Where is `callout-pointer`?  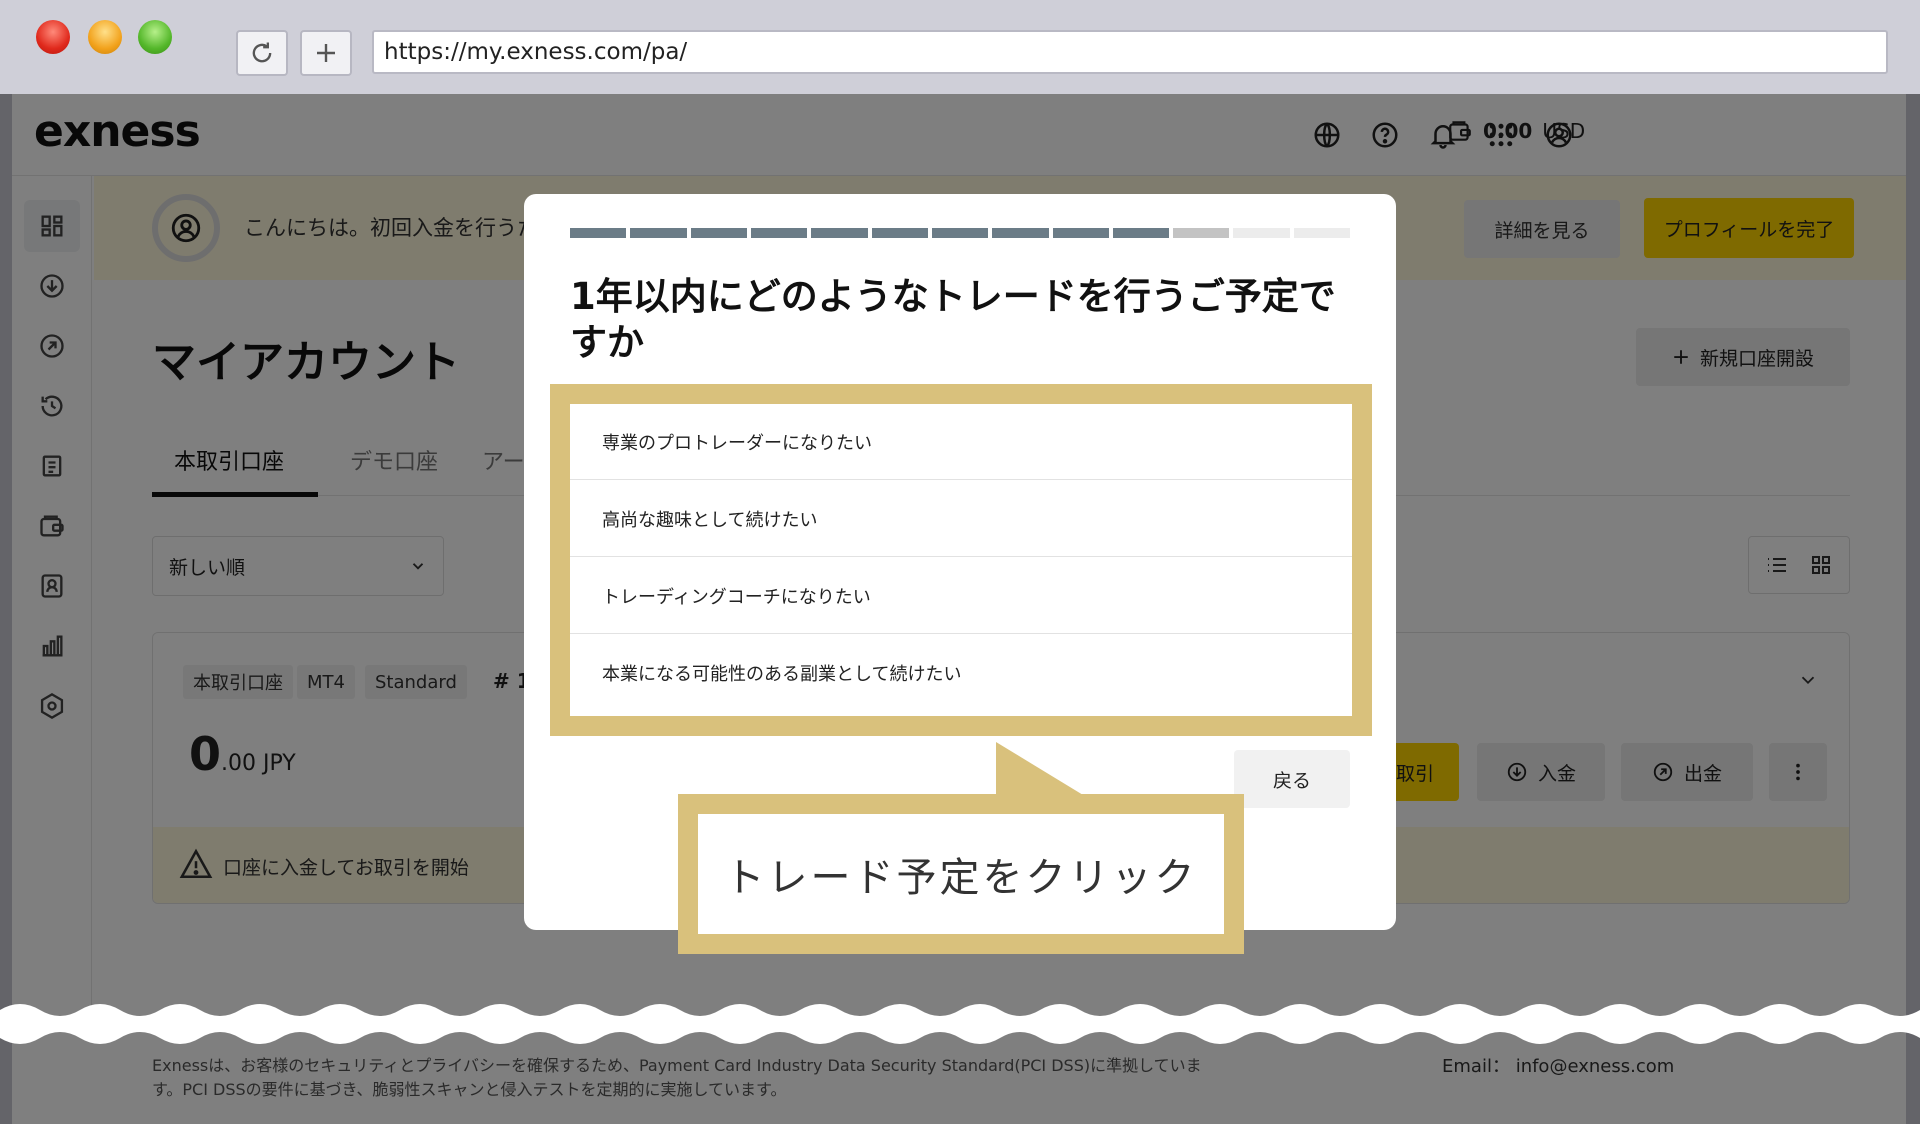 callout-pointer is located at coordinates (1042, 770).